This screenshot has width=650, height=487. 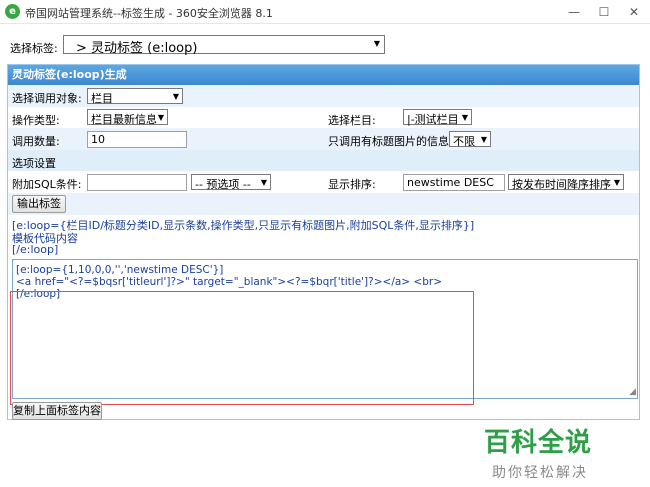 What do you see at coordinates (39, 204) in the screenshot?
I see `output-tag-button: 输出标签` at bounding box center [39, 204].